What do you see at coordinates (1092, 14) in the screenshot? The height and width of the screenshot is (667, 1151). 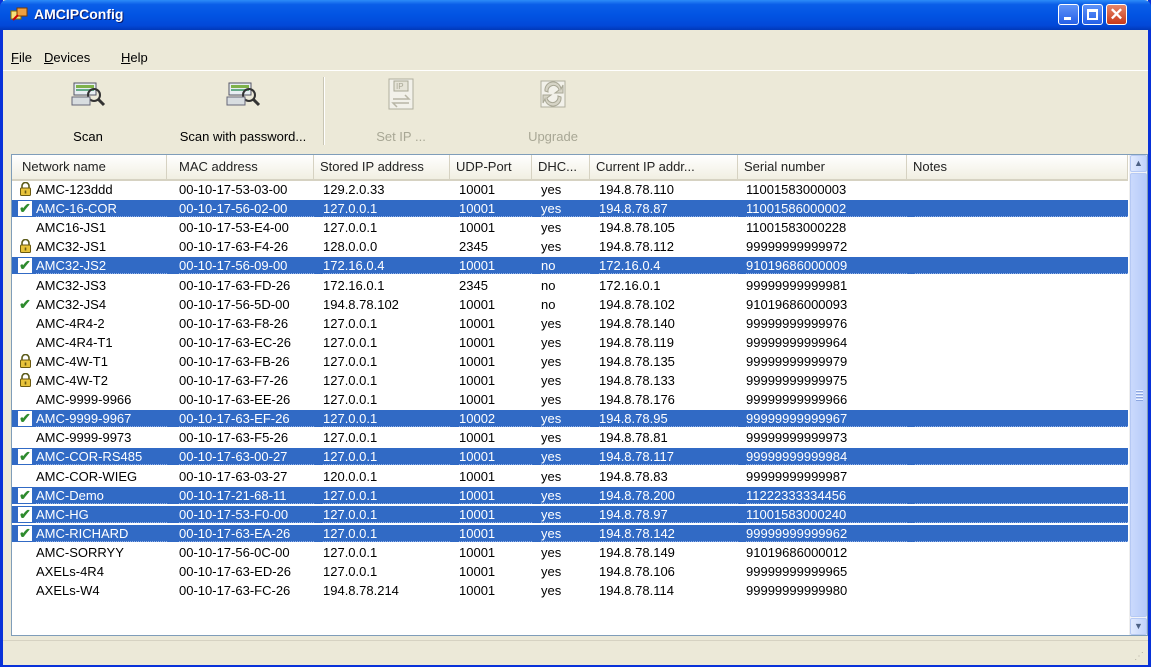 I see `maximize-button` at bounding box center [1092, 14].